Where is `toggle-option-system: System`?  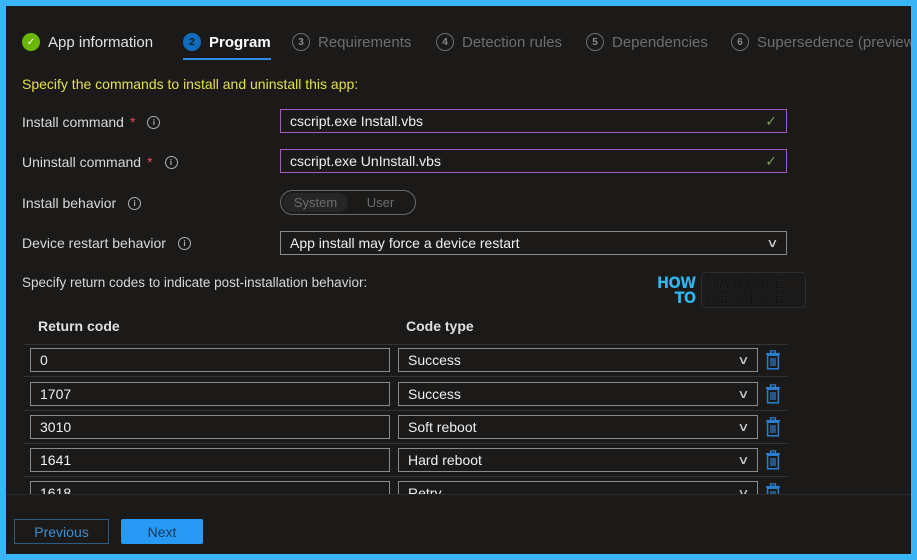 toggle-option-system: System is located at coordinates (315, 202).